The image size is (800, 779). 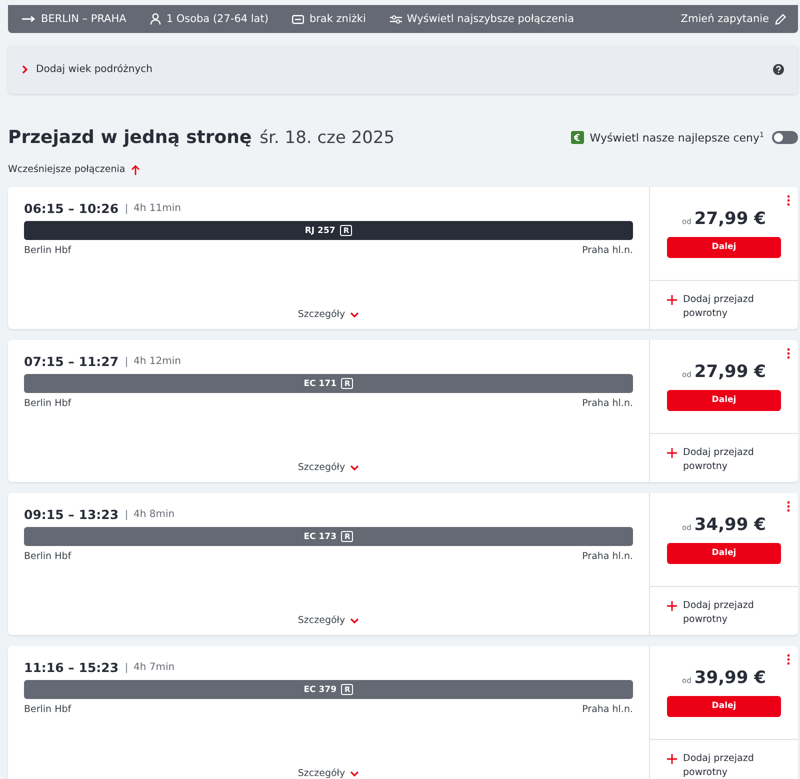 I want to click on train-number: EC 173, so click(x=320, y=537).